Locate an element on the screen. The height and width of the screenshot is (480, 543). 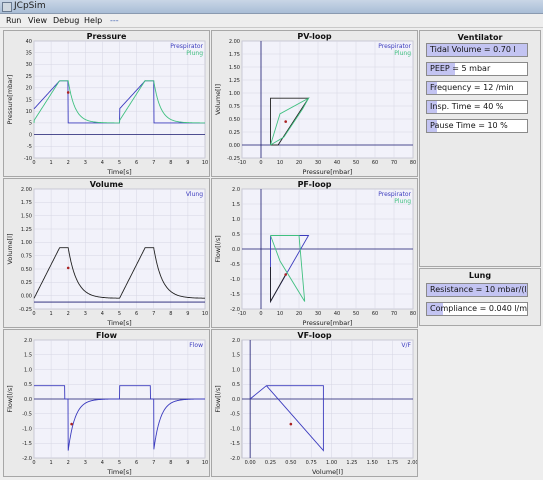
y-tick-label: 1.50 is located at coordinates (26, 216).